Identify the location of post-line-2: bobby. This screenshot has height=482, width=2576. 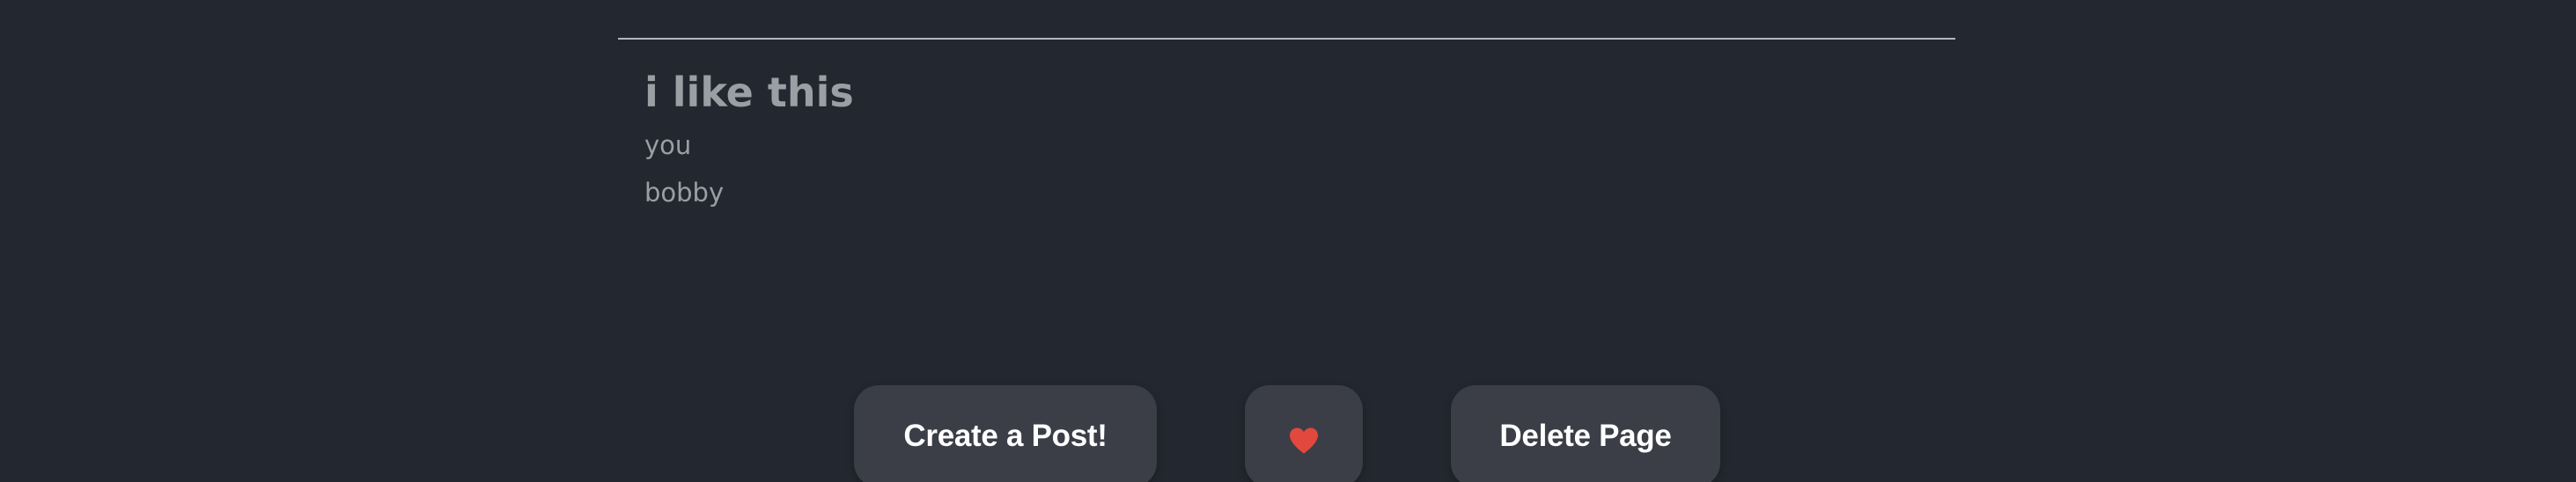
(684, 193).